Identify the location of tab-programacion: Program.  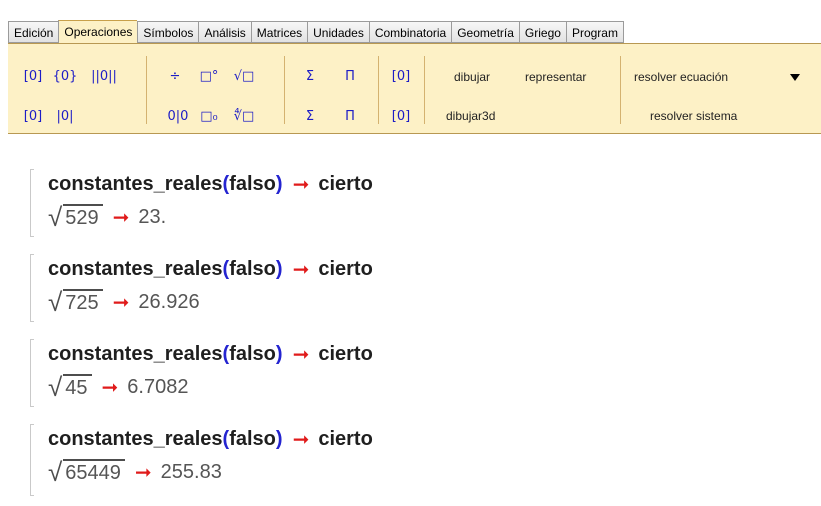
(594, 32).